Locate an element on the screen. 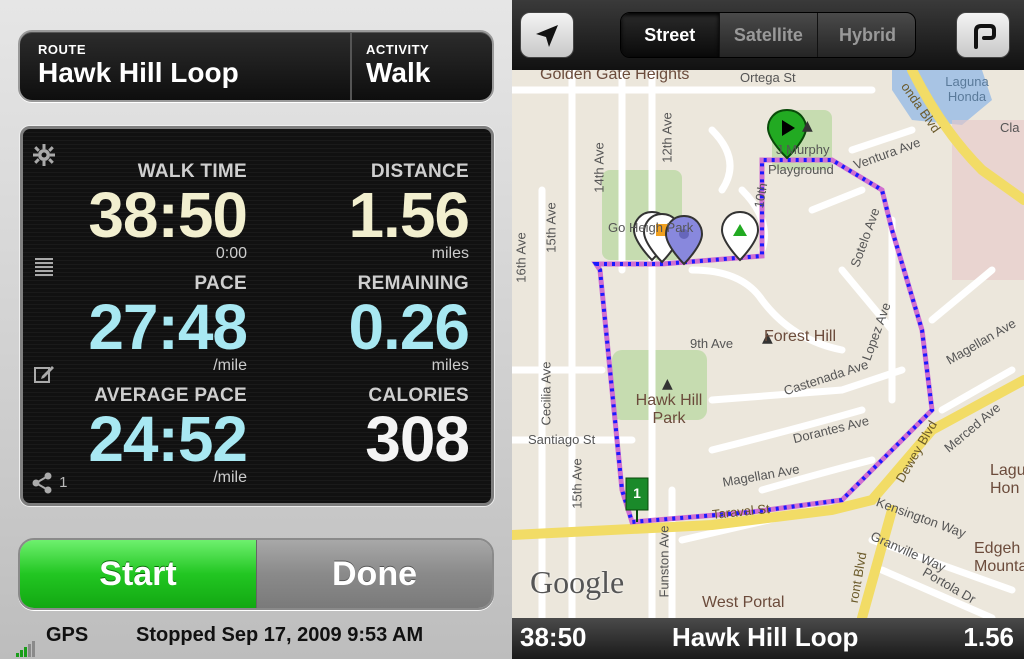 The width and height of the screenshot is (1024, 659). map-label-edgehill: Edgeh Mounta is located at coordinates (999, 557).